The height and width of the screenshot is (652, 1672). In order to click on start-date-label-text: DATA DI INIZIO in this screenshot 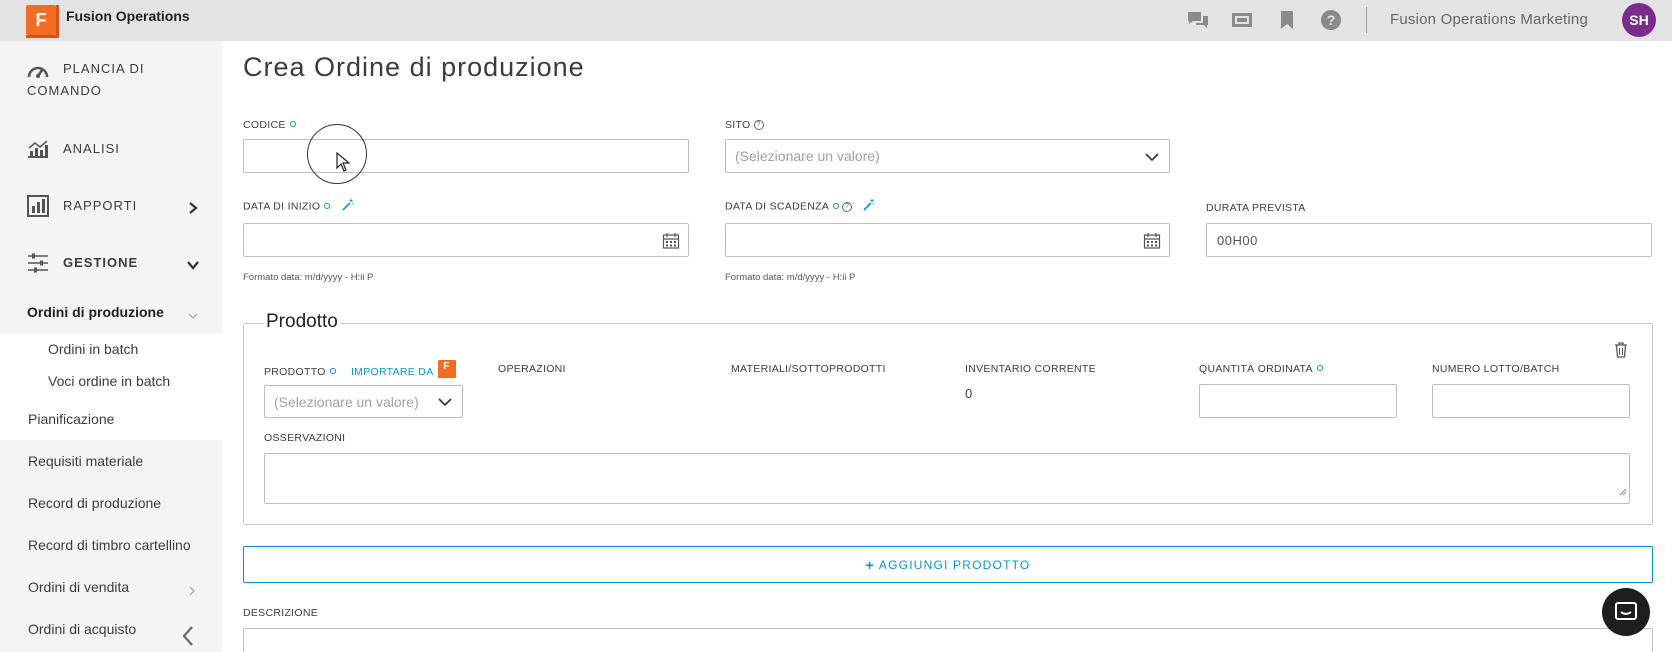, I will do `click(282, 206)`.